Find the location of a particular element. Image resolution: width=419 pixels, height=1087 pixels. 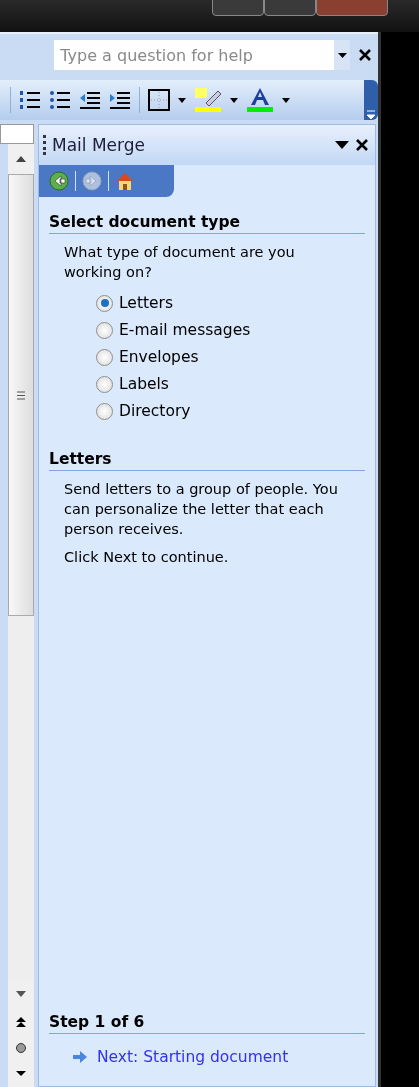

pane-menu-caret-icon is located at coordinates (342, 145).